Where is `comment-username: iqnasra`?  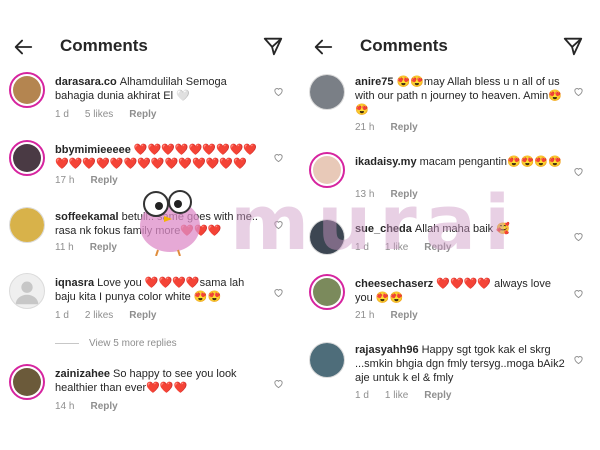 comment-username: iqnasra is located at coordinates (74, 283).